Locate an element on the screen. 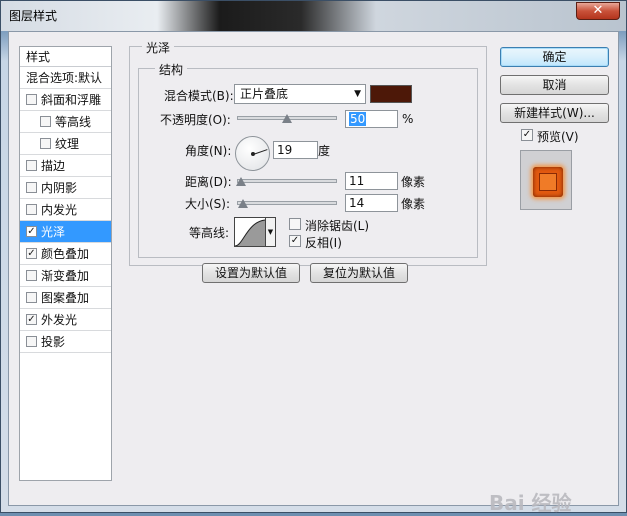  style-item-label: 渐变叠加 is located at coordinates (65, 276).